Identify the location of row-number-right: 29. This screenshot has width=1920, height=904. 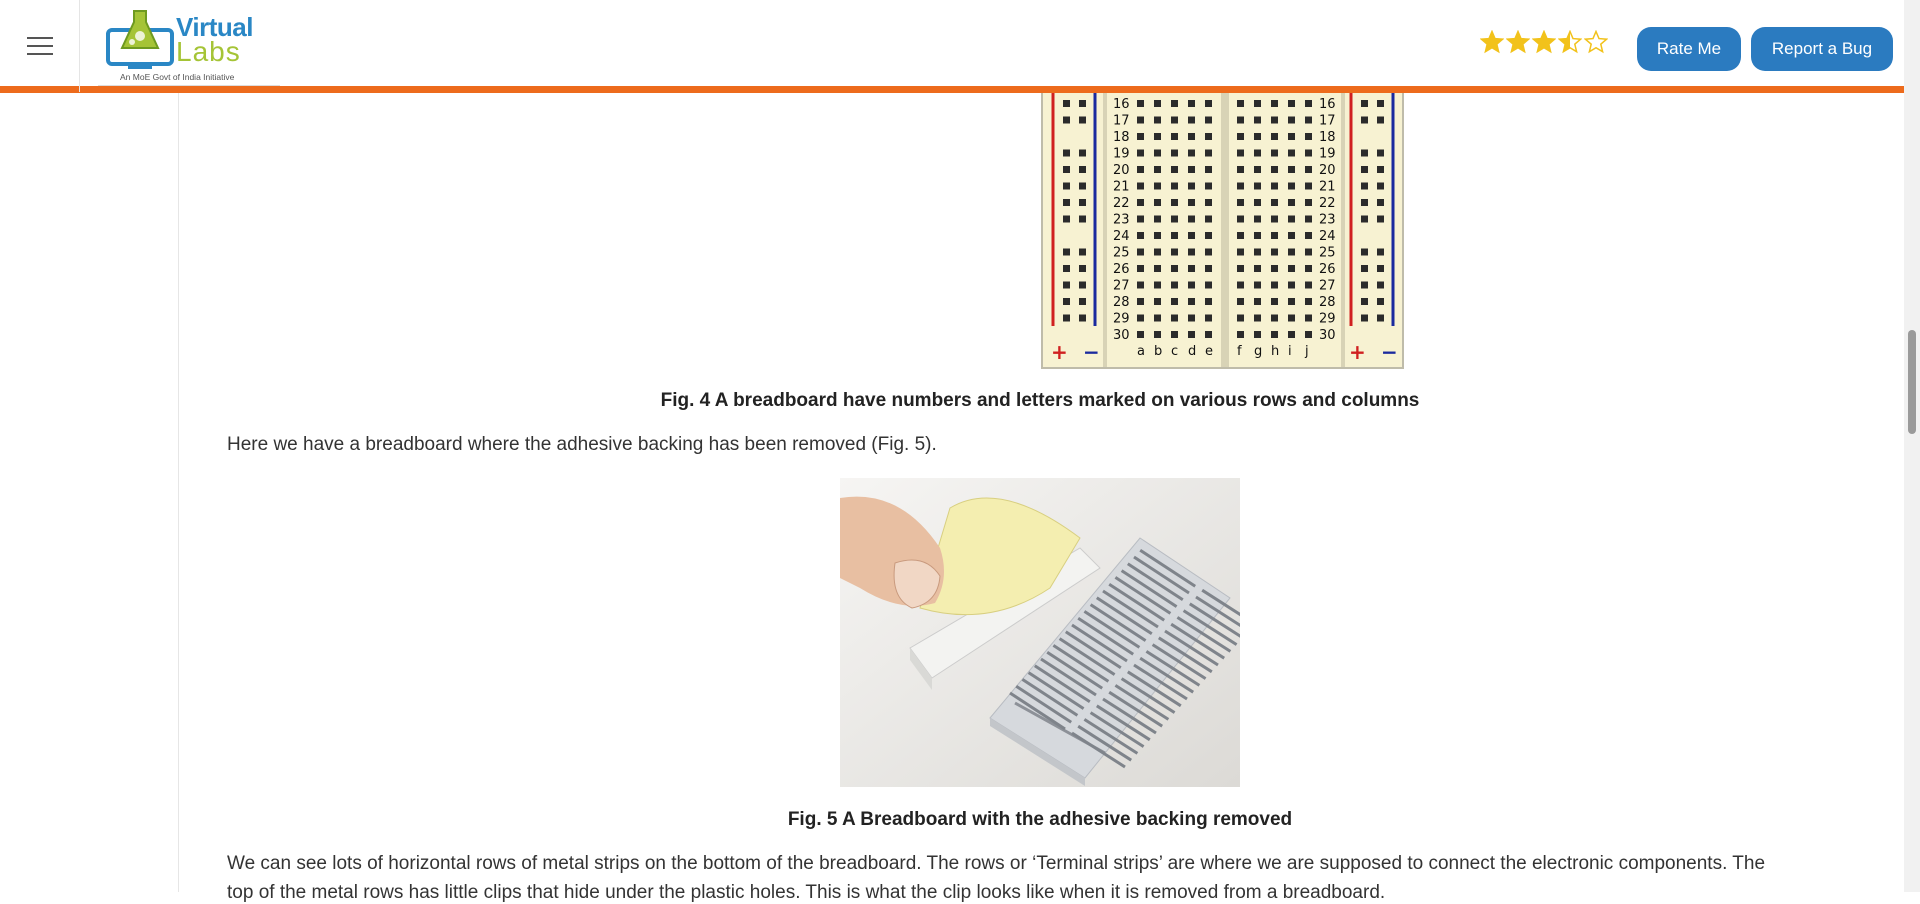
(1327, 319).